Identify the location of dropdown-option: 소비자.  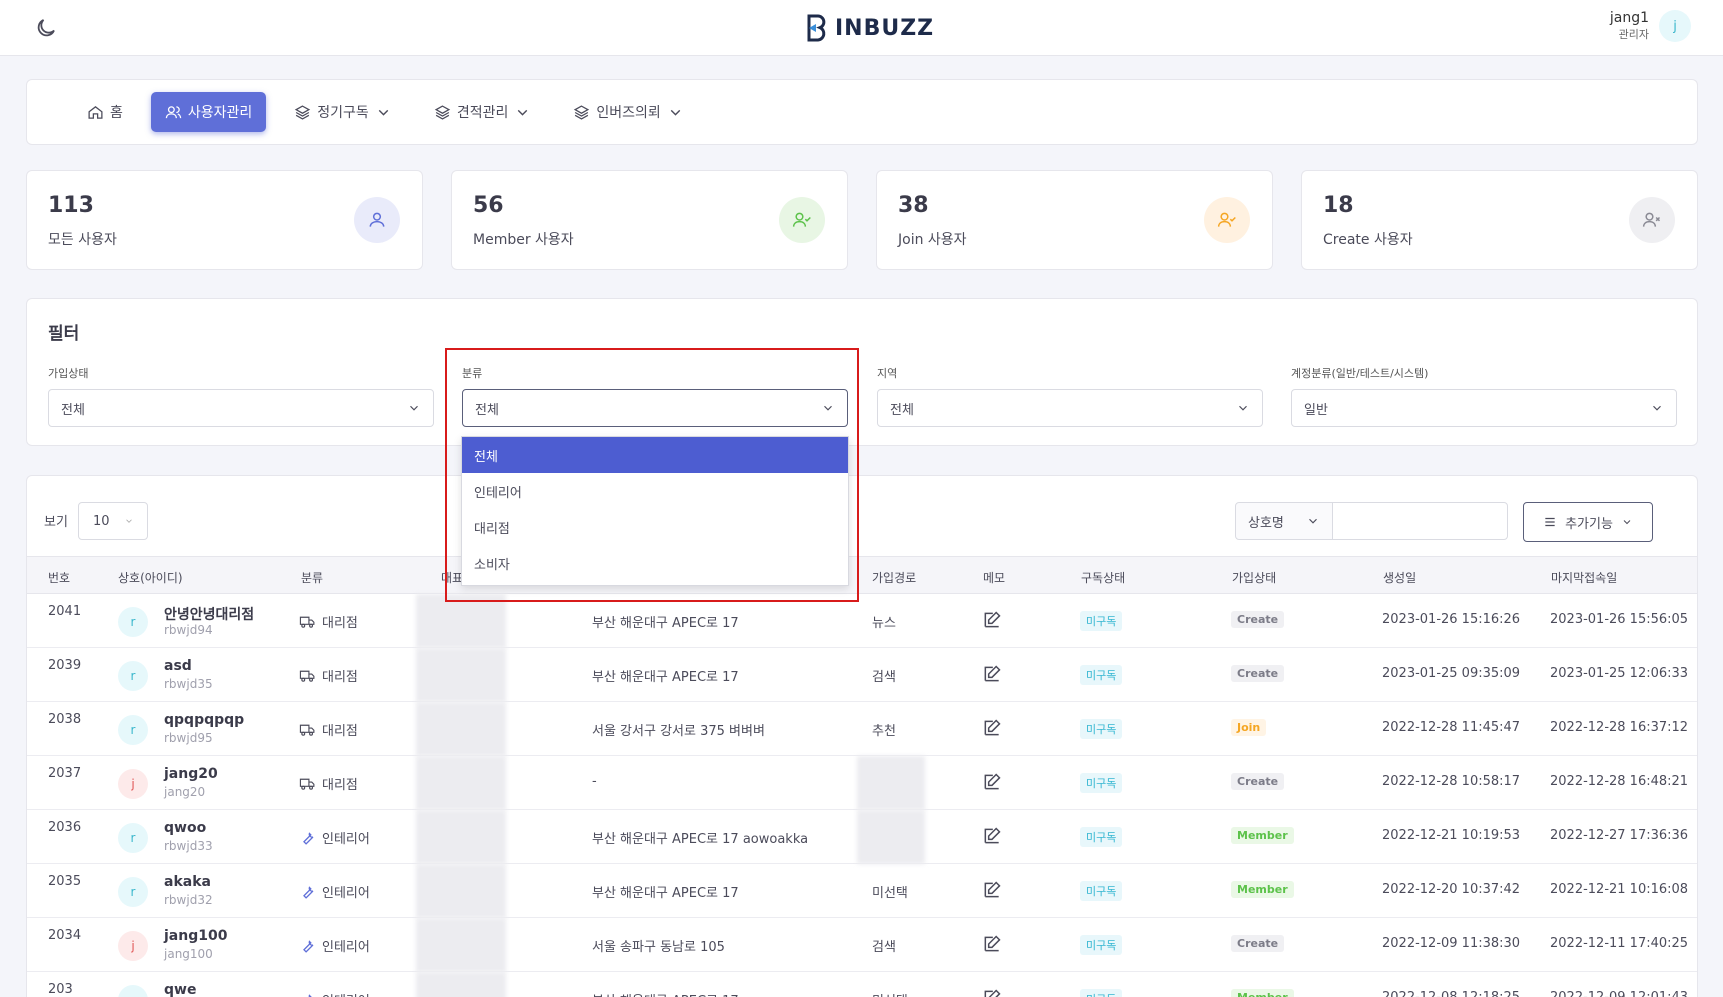
(655, 563).